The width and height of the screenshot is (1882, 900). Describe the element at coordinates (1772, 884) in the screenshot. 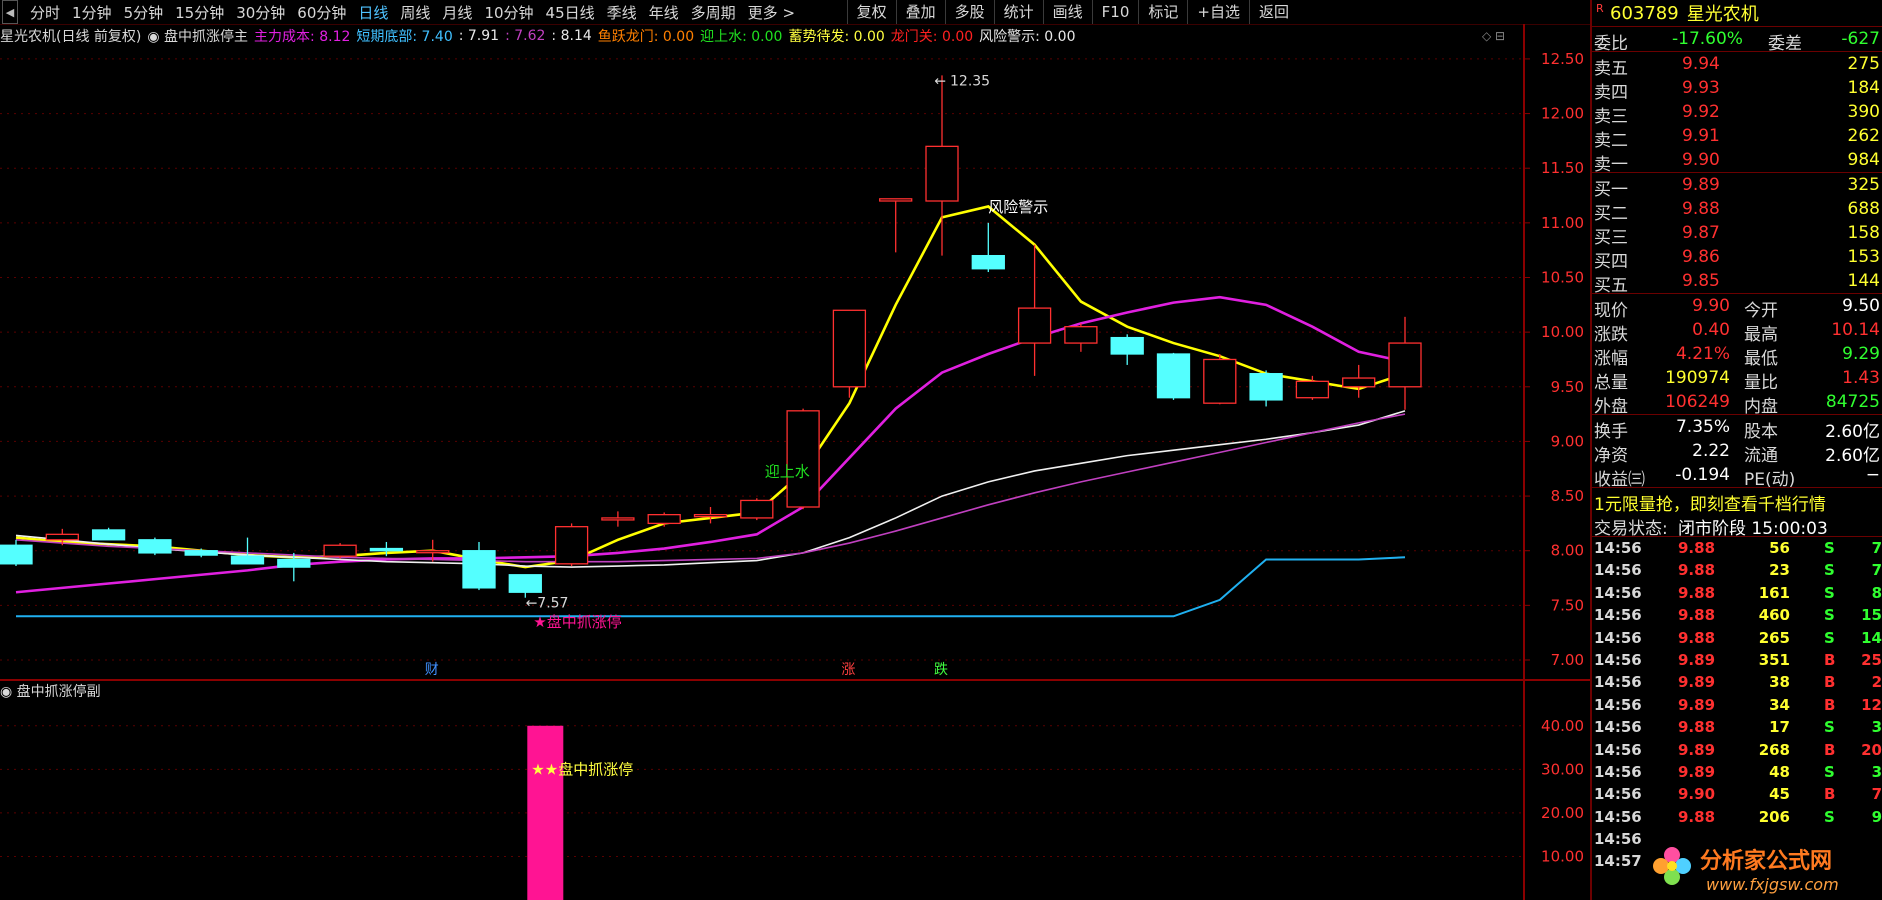

I see `watermark-url: www.fxjgsw.com` at that location.